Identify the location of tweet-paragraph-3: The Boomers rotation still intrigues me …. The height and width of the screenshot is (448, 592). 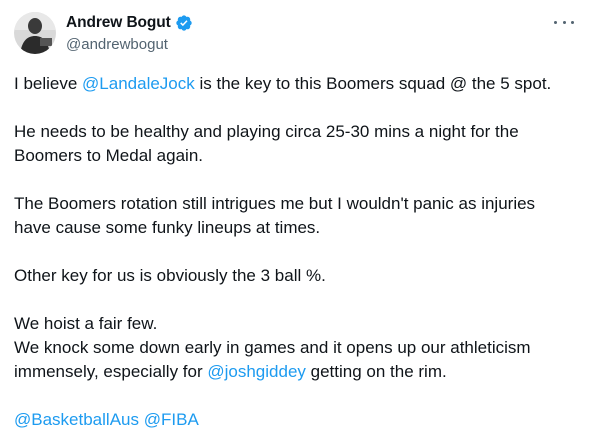
(297, 216).